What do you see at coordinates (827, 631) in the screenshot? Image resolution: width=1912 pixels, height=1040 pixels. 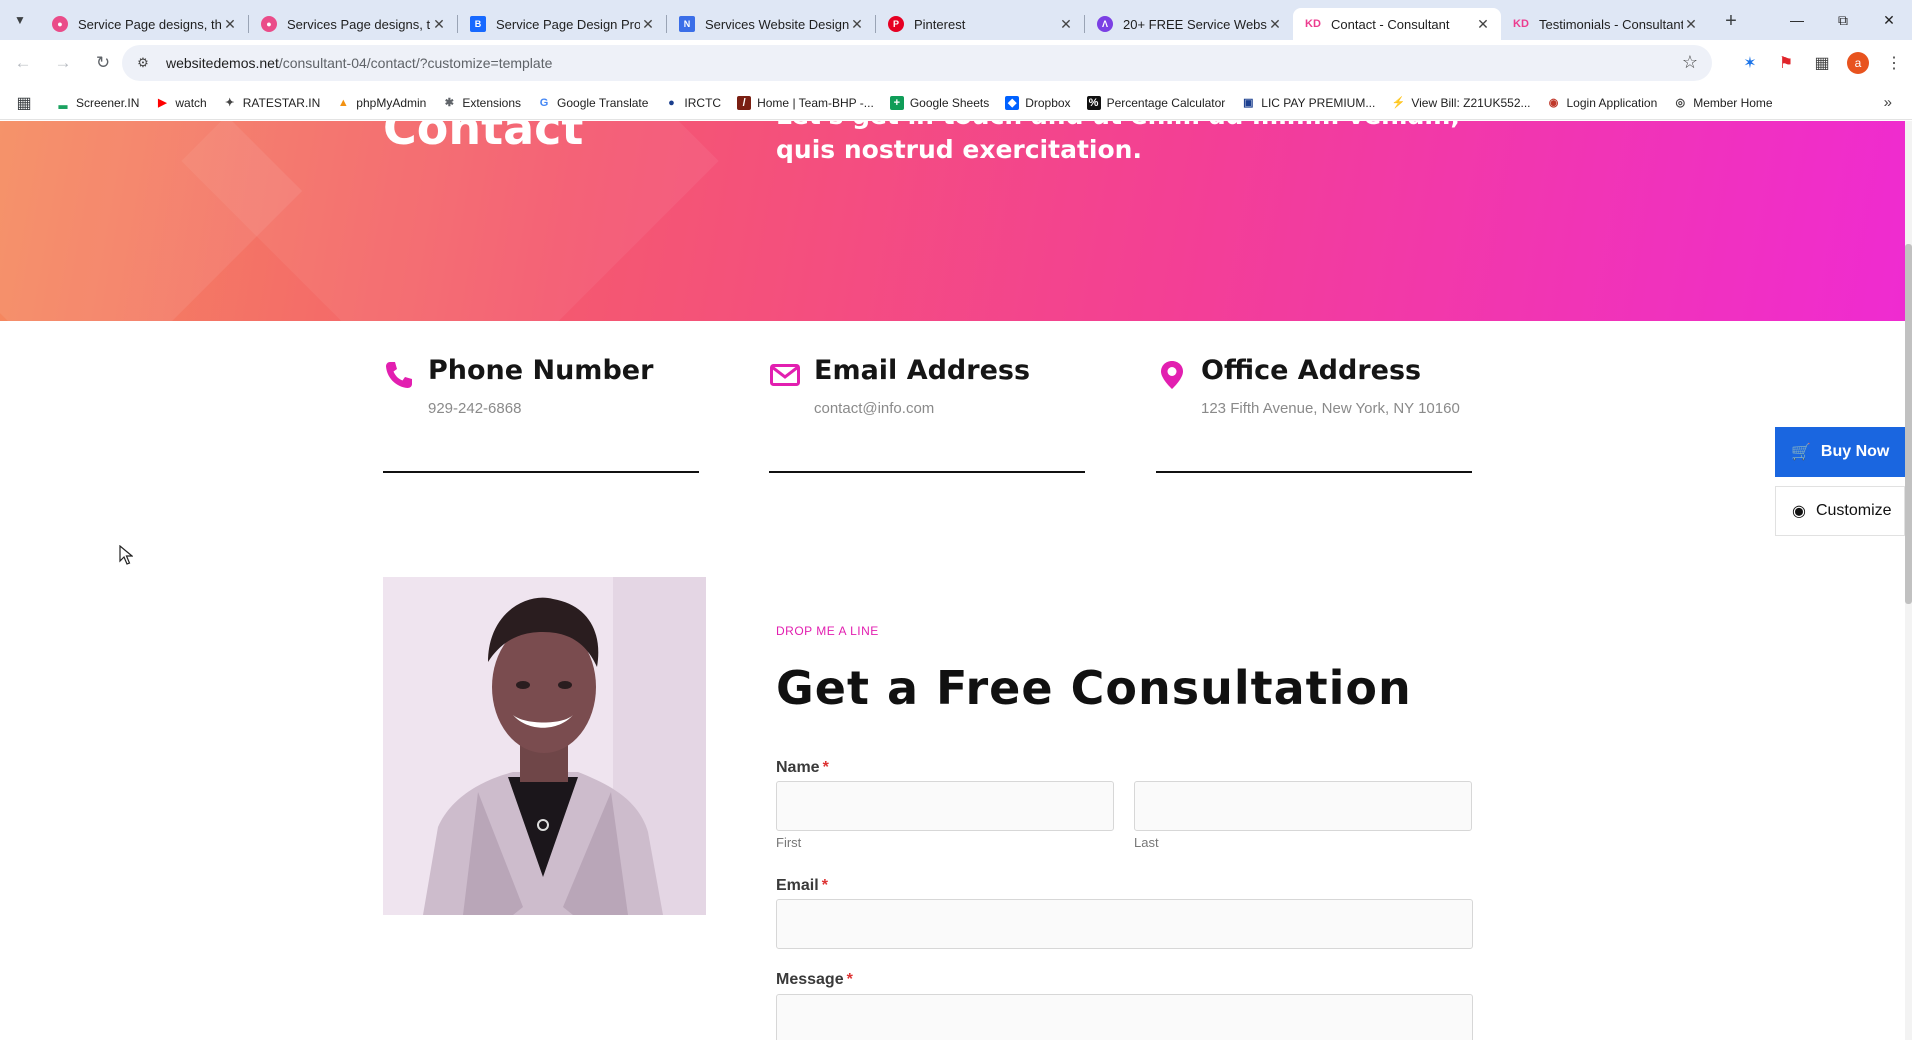 I see `form-eyebrow: DROP ME A LINE` at bounding box center [827, 631].